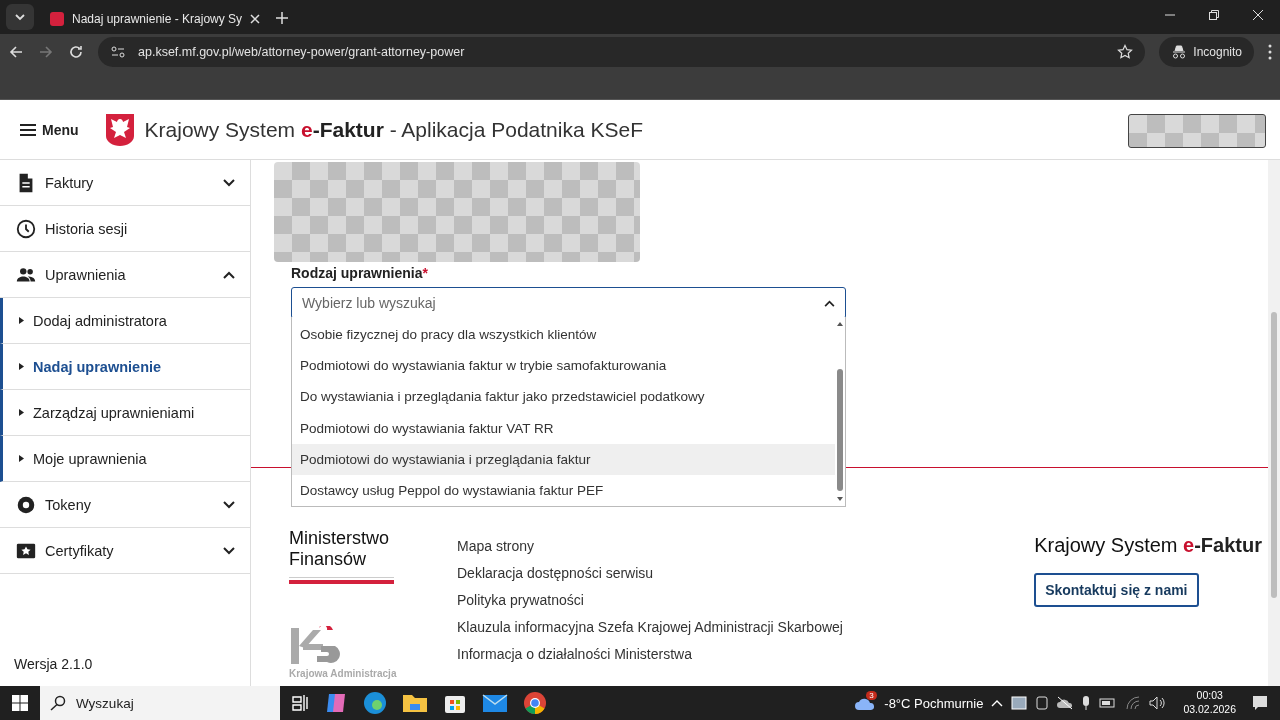 The image size is (1280, 720). Describe the element at coordinates (1270, 52) in the screenshot. I see `more-vert-icon` at that location.